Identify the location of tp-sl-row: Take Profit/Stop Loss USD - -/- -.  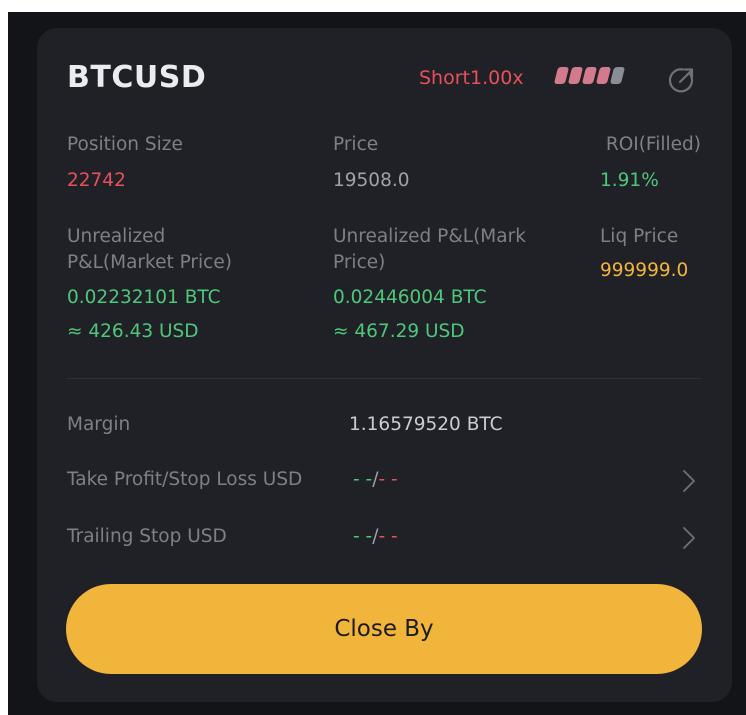
(387, 482).